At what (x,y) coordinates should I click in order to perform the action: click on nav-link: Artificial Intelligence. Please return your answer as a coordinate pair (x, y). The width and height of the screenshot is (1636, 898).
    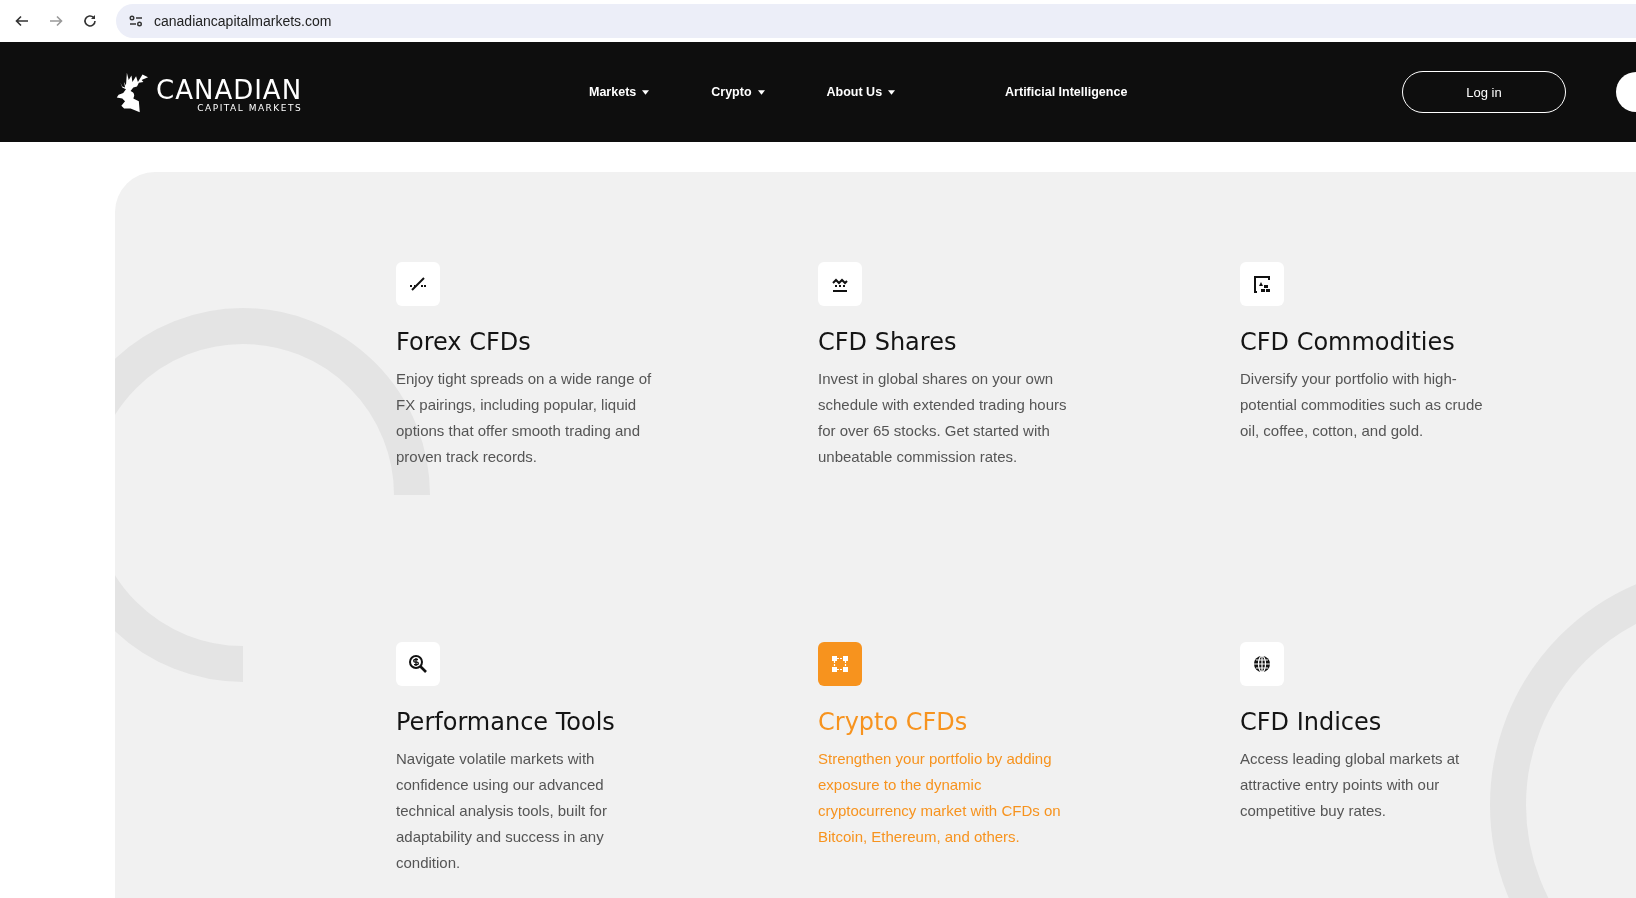
    Looking at the image, I should click on (1066, 92).